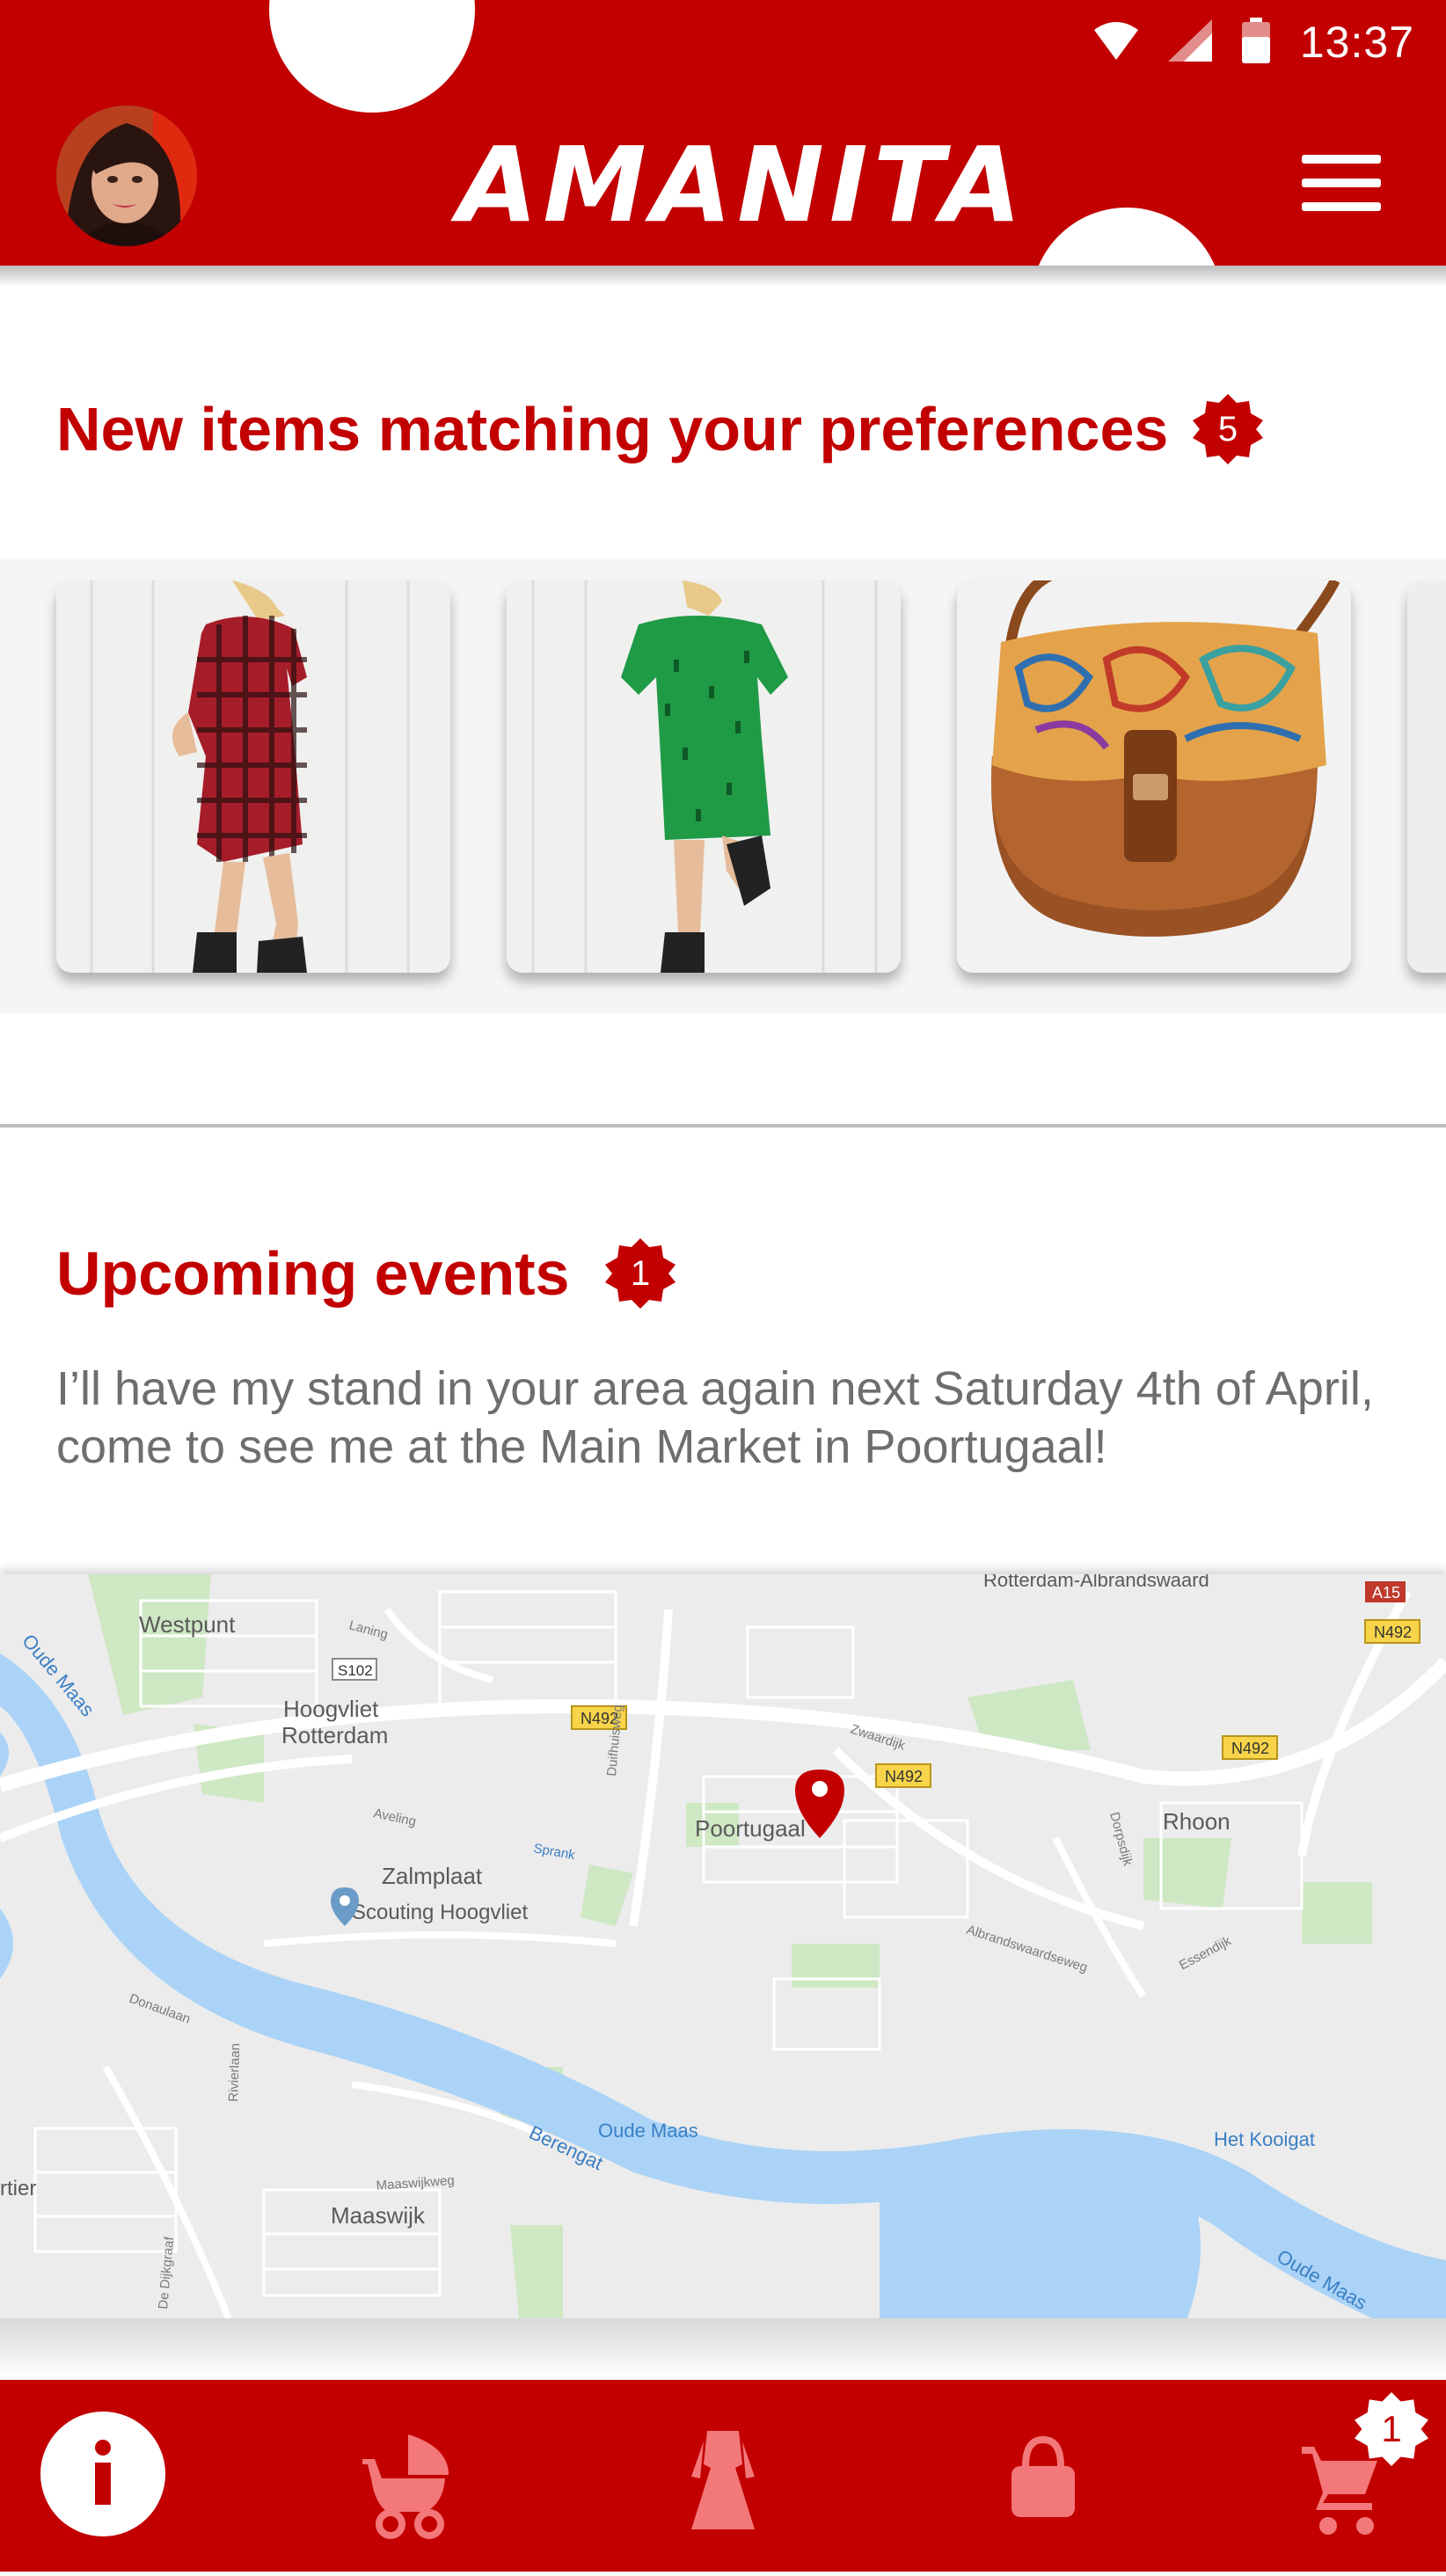 This screenshot has height=2576, width=1446. I want to click on header-shadow, so click(723, 276).